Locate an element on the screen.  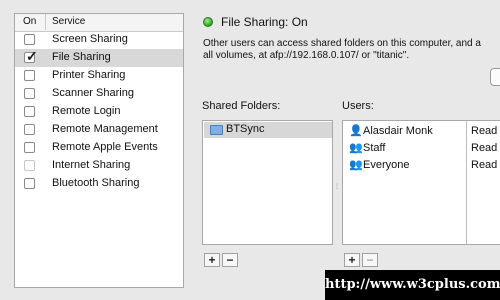
user-name: Staff is located at coordinates (374, 148).